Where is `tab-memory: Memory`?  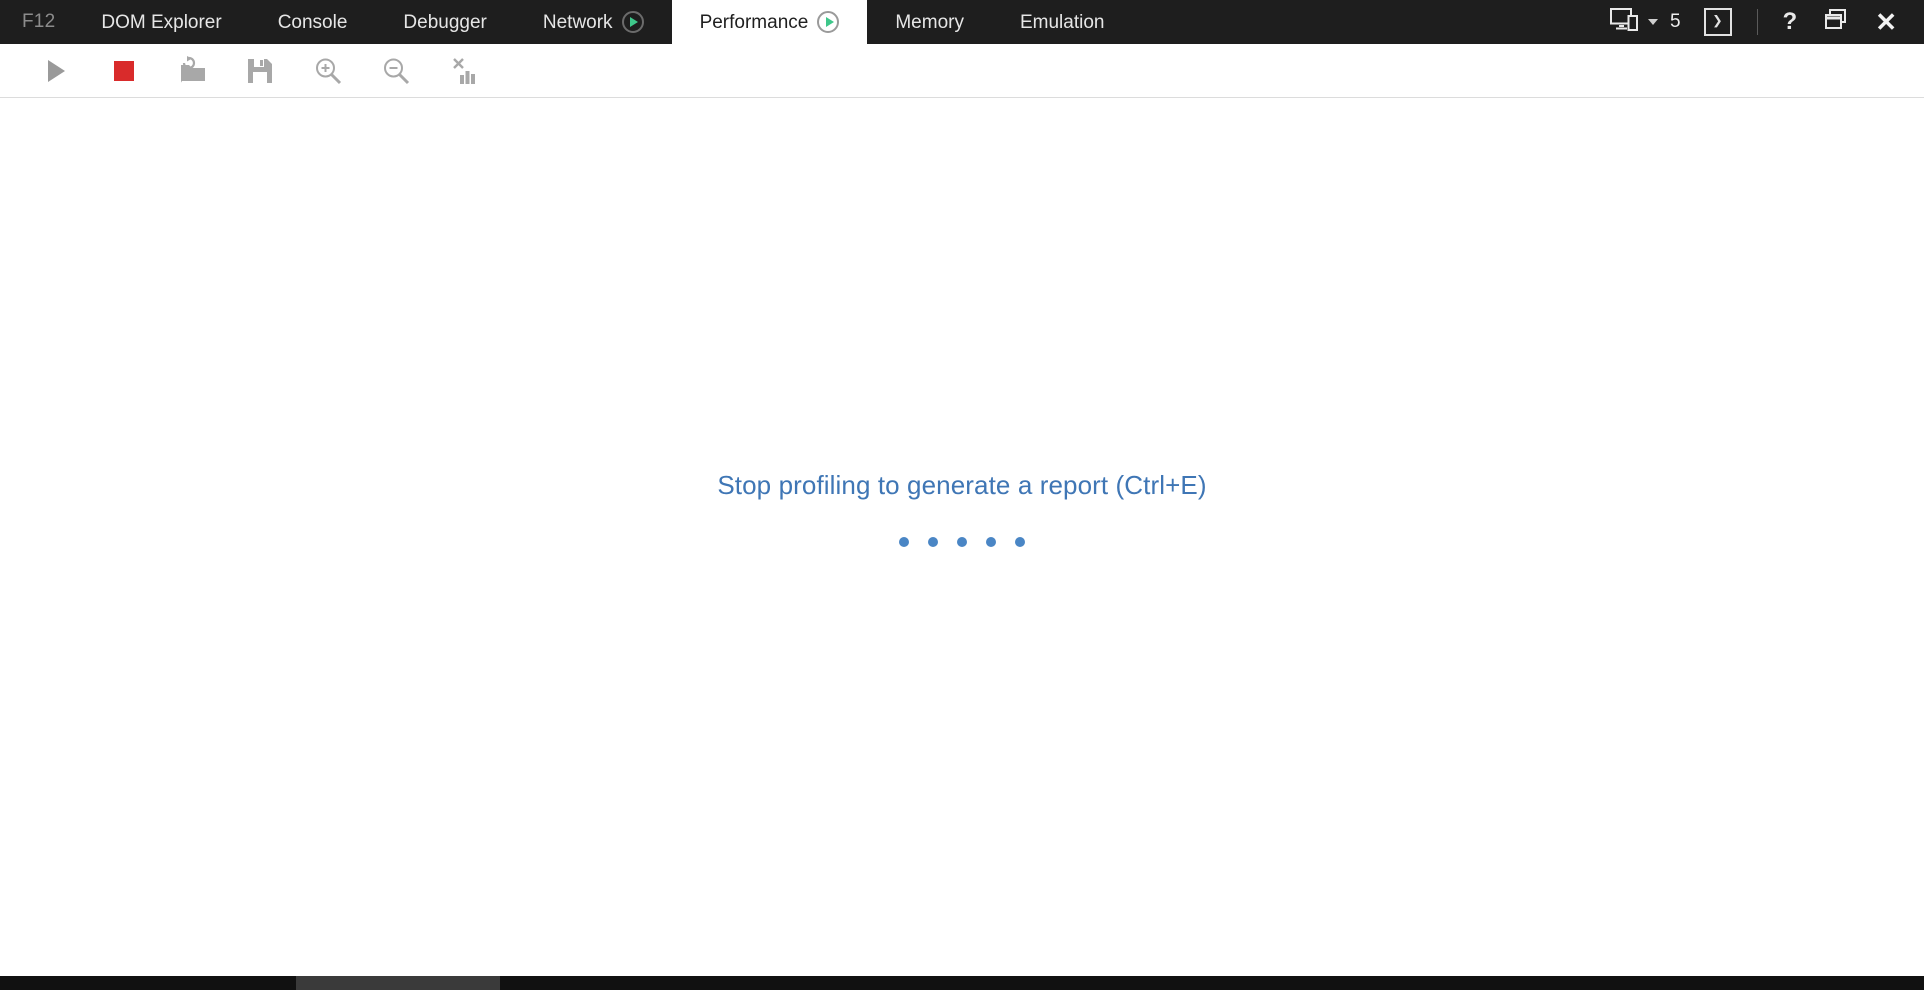 tab-memory: Memory is located at coordinates (929, 22).